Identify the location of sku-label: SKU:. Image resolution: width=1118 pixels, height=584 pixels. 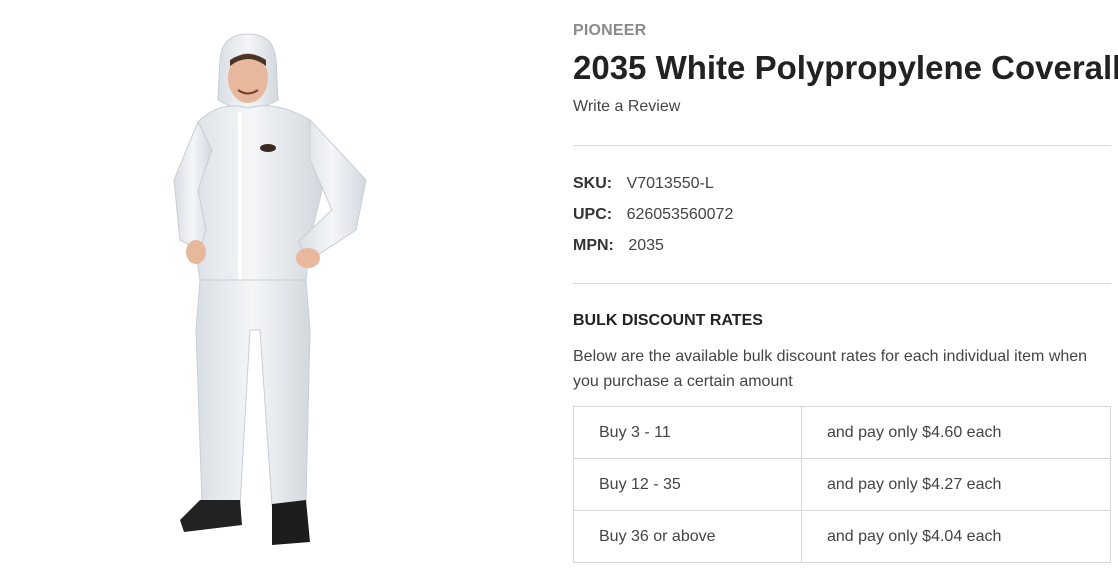
(593, 183).